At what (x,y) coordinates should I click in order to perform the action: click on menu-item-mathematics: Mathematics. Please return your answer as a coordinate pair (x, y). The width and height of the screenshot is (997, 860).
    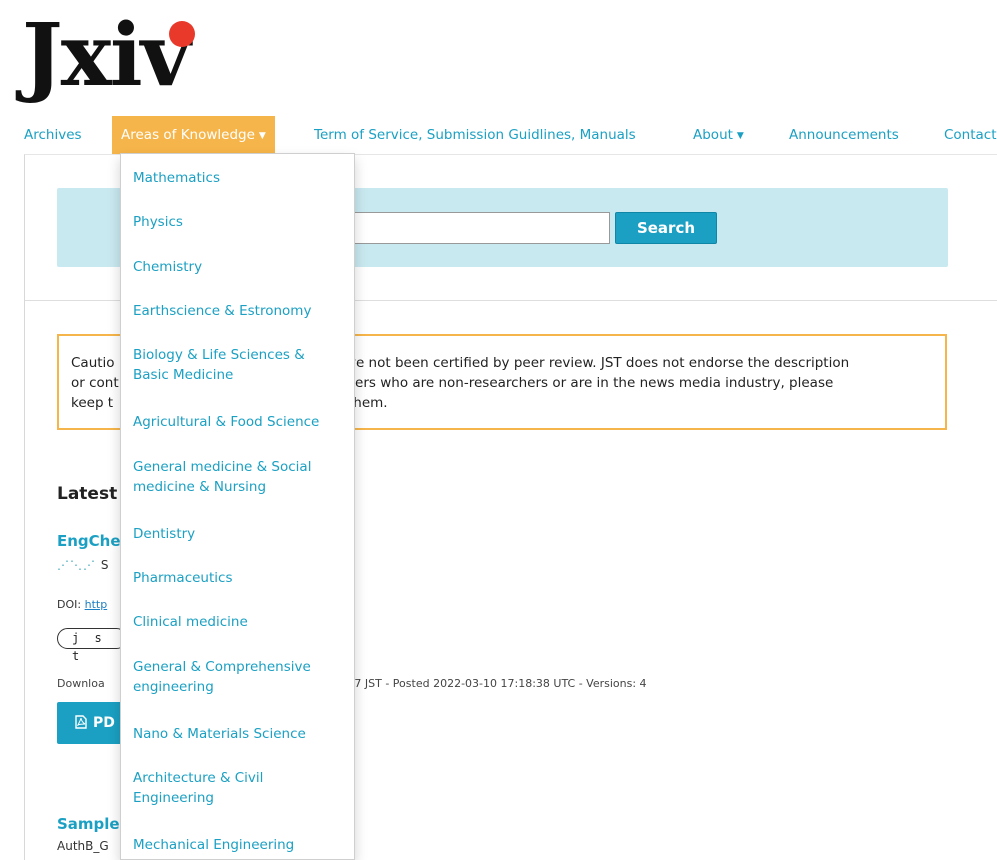
    Looking at the image, I should click on (238, 178).